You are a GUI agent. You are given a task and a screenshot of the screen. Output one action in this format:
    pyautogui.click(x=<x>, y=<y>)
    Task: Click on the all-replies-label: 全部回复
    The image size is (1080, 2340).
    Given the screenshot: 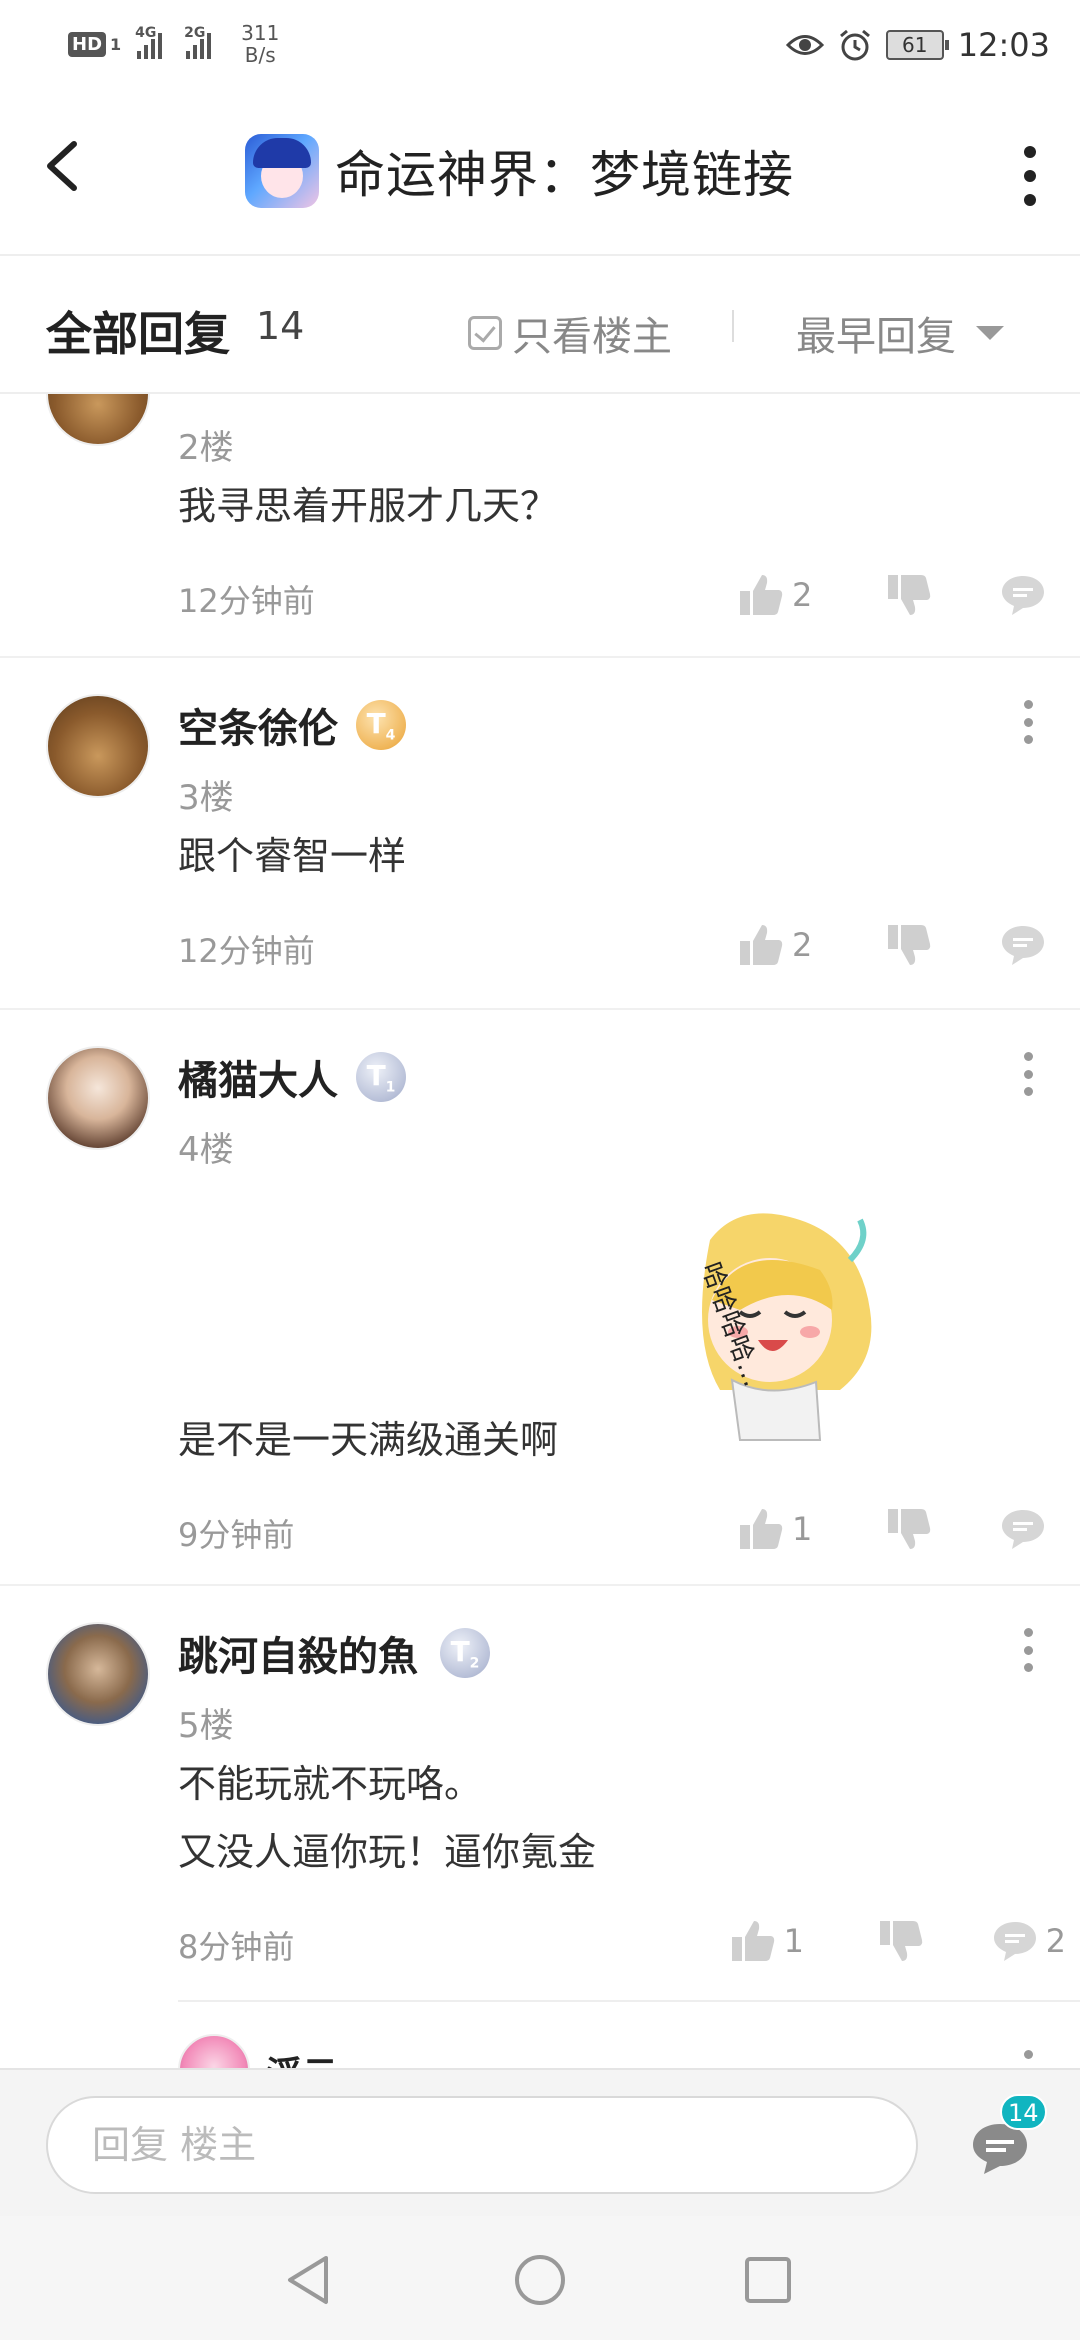 What is the action you would take?
    pyautogui.click(x=138, y=334)
    